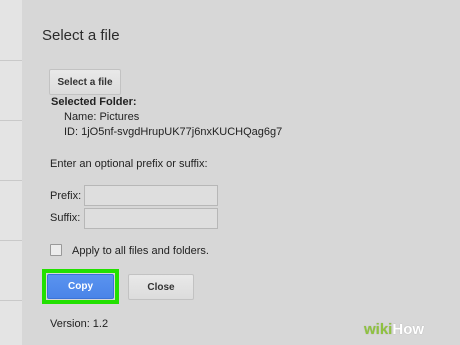 The width and height of the screenshot is (460, 345). What do you see at coordinates (85, 82) in the screenshot?
I see `select-file-button: Select a file` at bounding box center [85, 82].